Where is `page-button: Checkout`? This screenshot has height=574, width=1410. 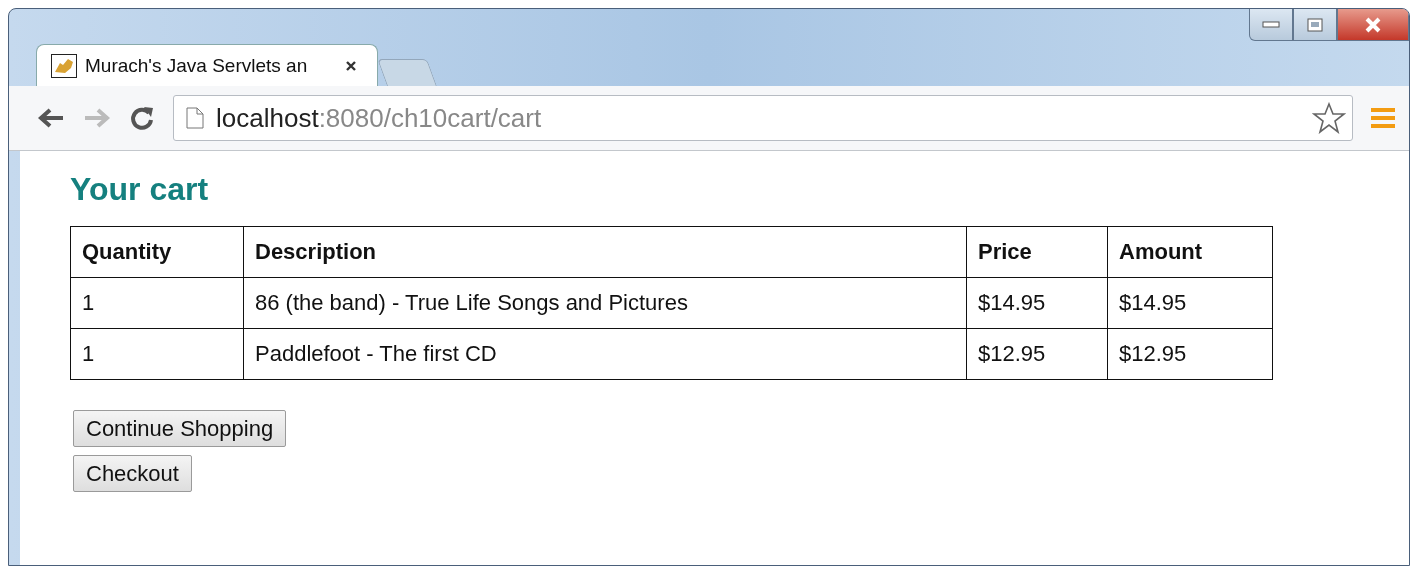
page-button: Checkout is located at coordinates (132, 473).